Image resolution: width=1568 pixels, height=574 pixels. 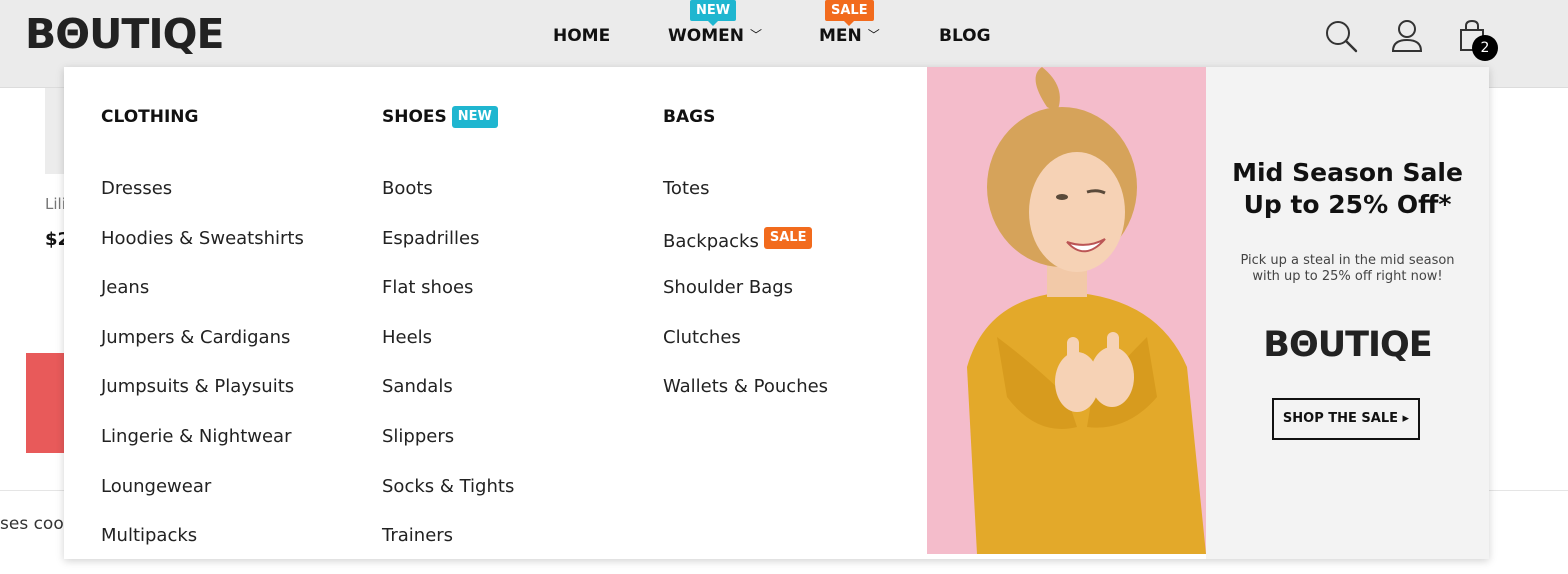 I want to click on menu-link: Boots, so click(x=448, y=202).